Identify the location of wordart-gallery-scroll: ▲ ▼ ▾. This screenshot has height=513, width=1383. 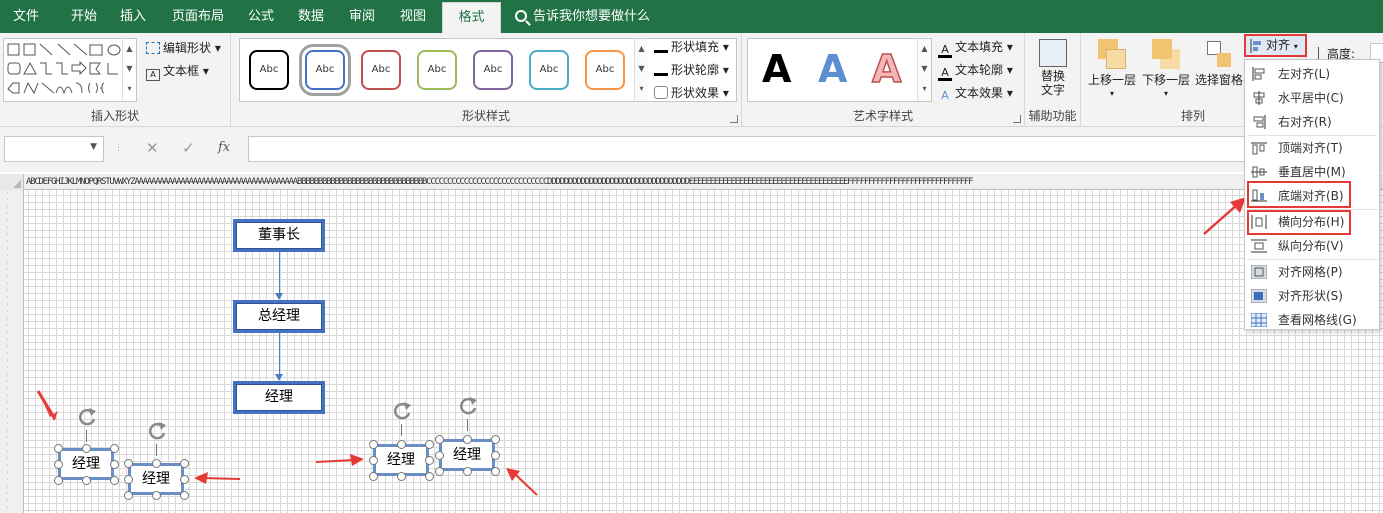
(924, 70).